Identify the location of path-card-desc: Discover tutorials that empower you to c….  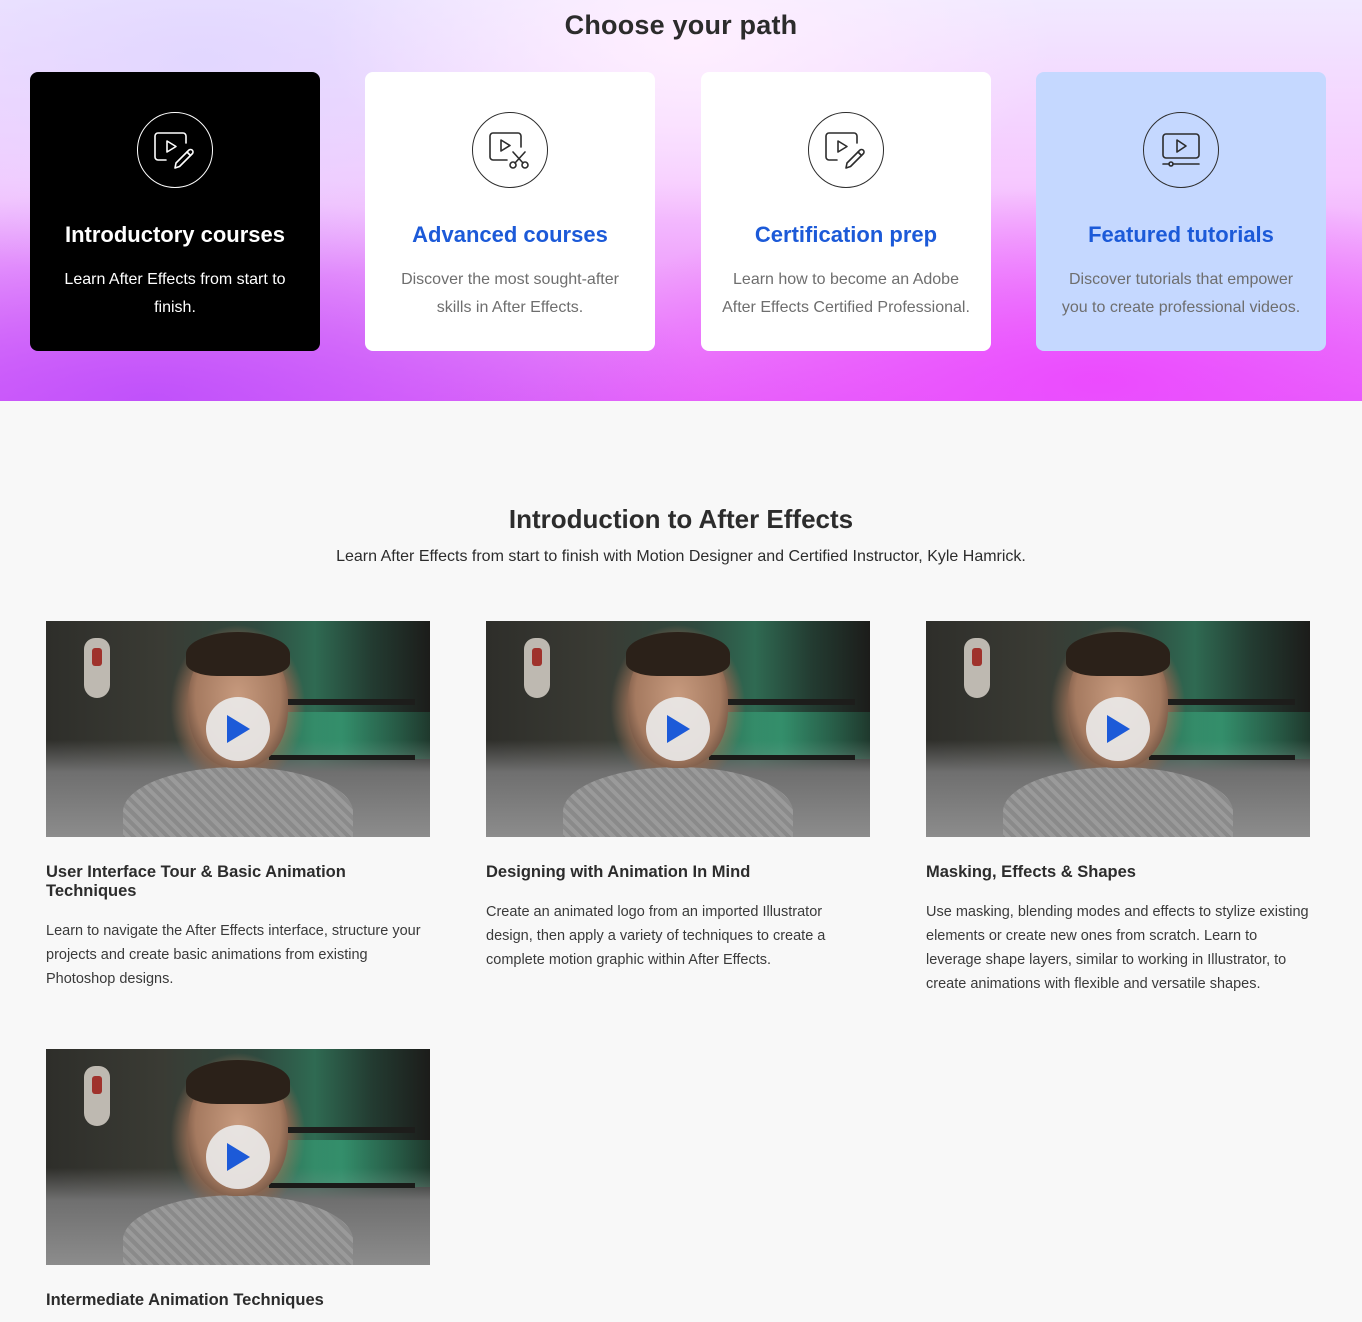
(1181, 293).